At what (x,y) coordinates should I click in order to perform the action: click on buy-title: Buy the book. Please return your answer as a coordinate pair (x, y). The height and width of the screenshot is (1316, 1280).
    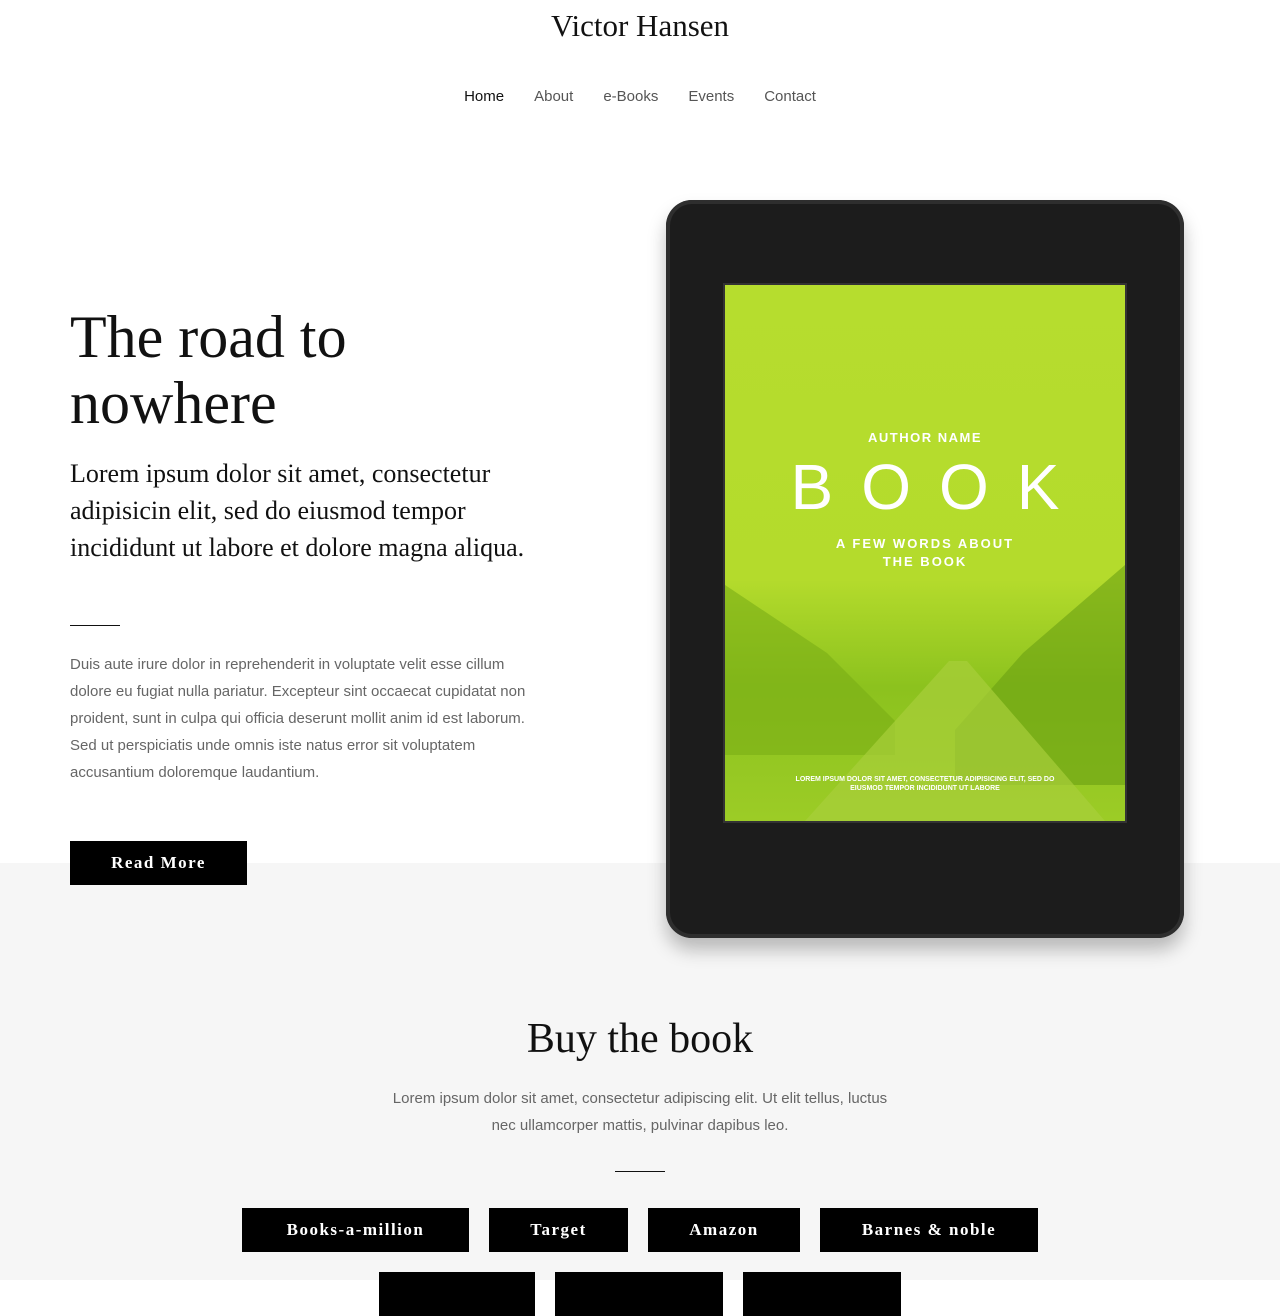
    Looking at the image, I should click on (640, 1039).